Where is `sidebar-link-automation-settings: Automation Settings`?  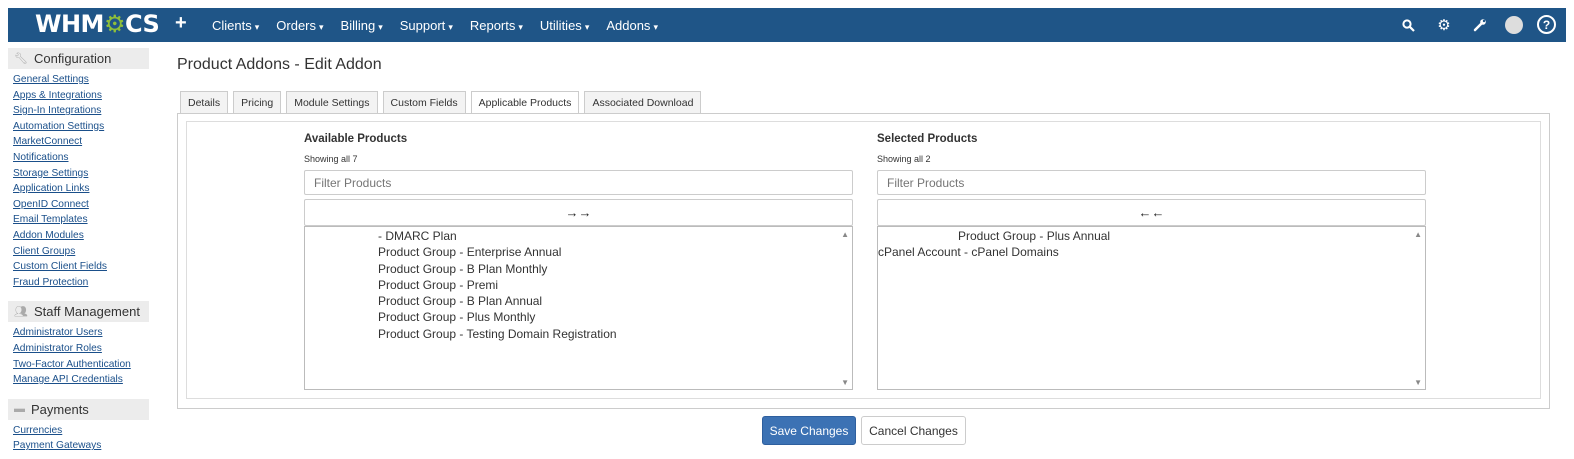 sidebar-link-automation-settings: Automation Settings is located at coordinates (81, 127).